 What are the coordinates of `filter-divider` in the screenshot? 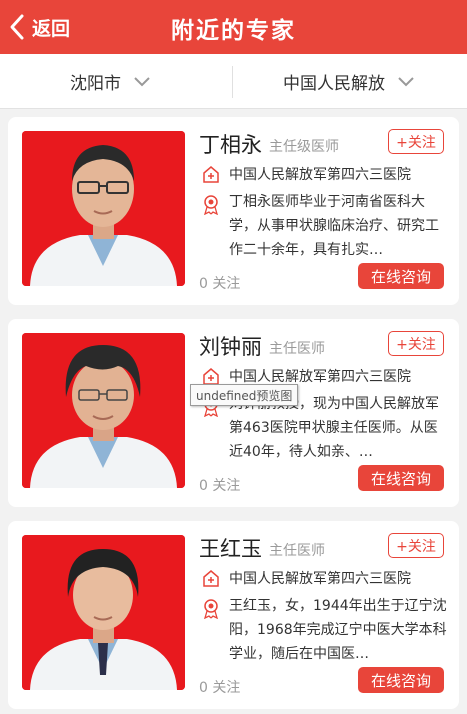 It's located at (232, 82).